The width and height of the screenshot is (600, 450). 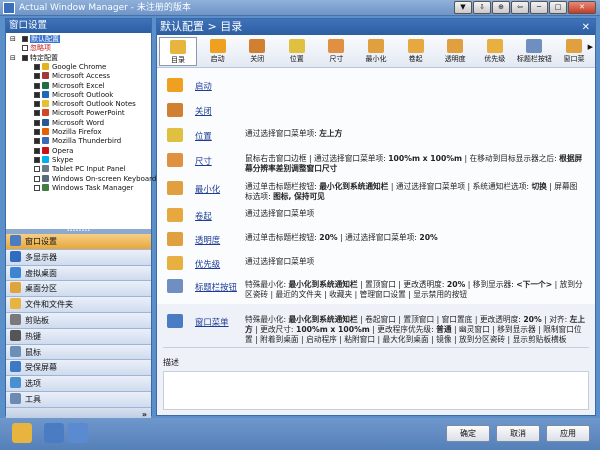 I want to click on settings-link: 启动, so click(x=203, y=86).